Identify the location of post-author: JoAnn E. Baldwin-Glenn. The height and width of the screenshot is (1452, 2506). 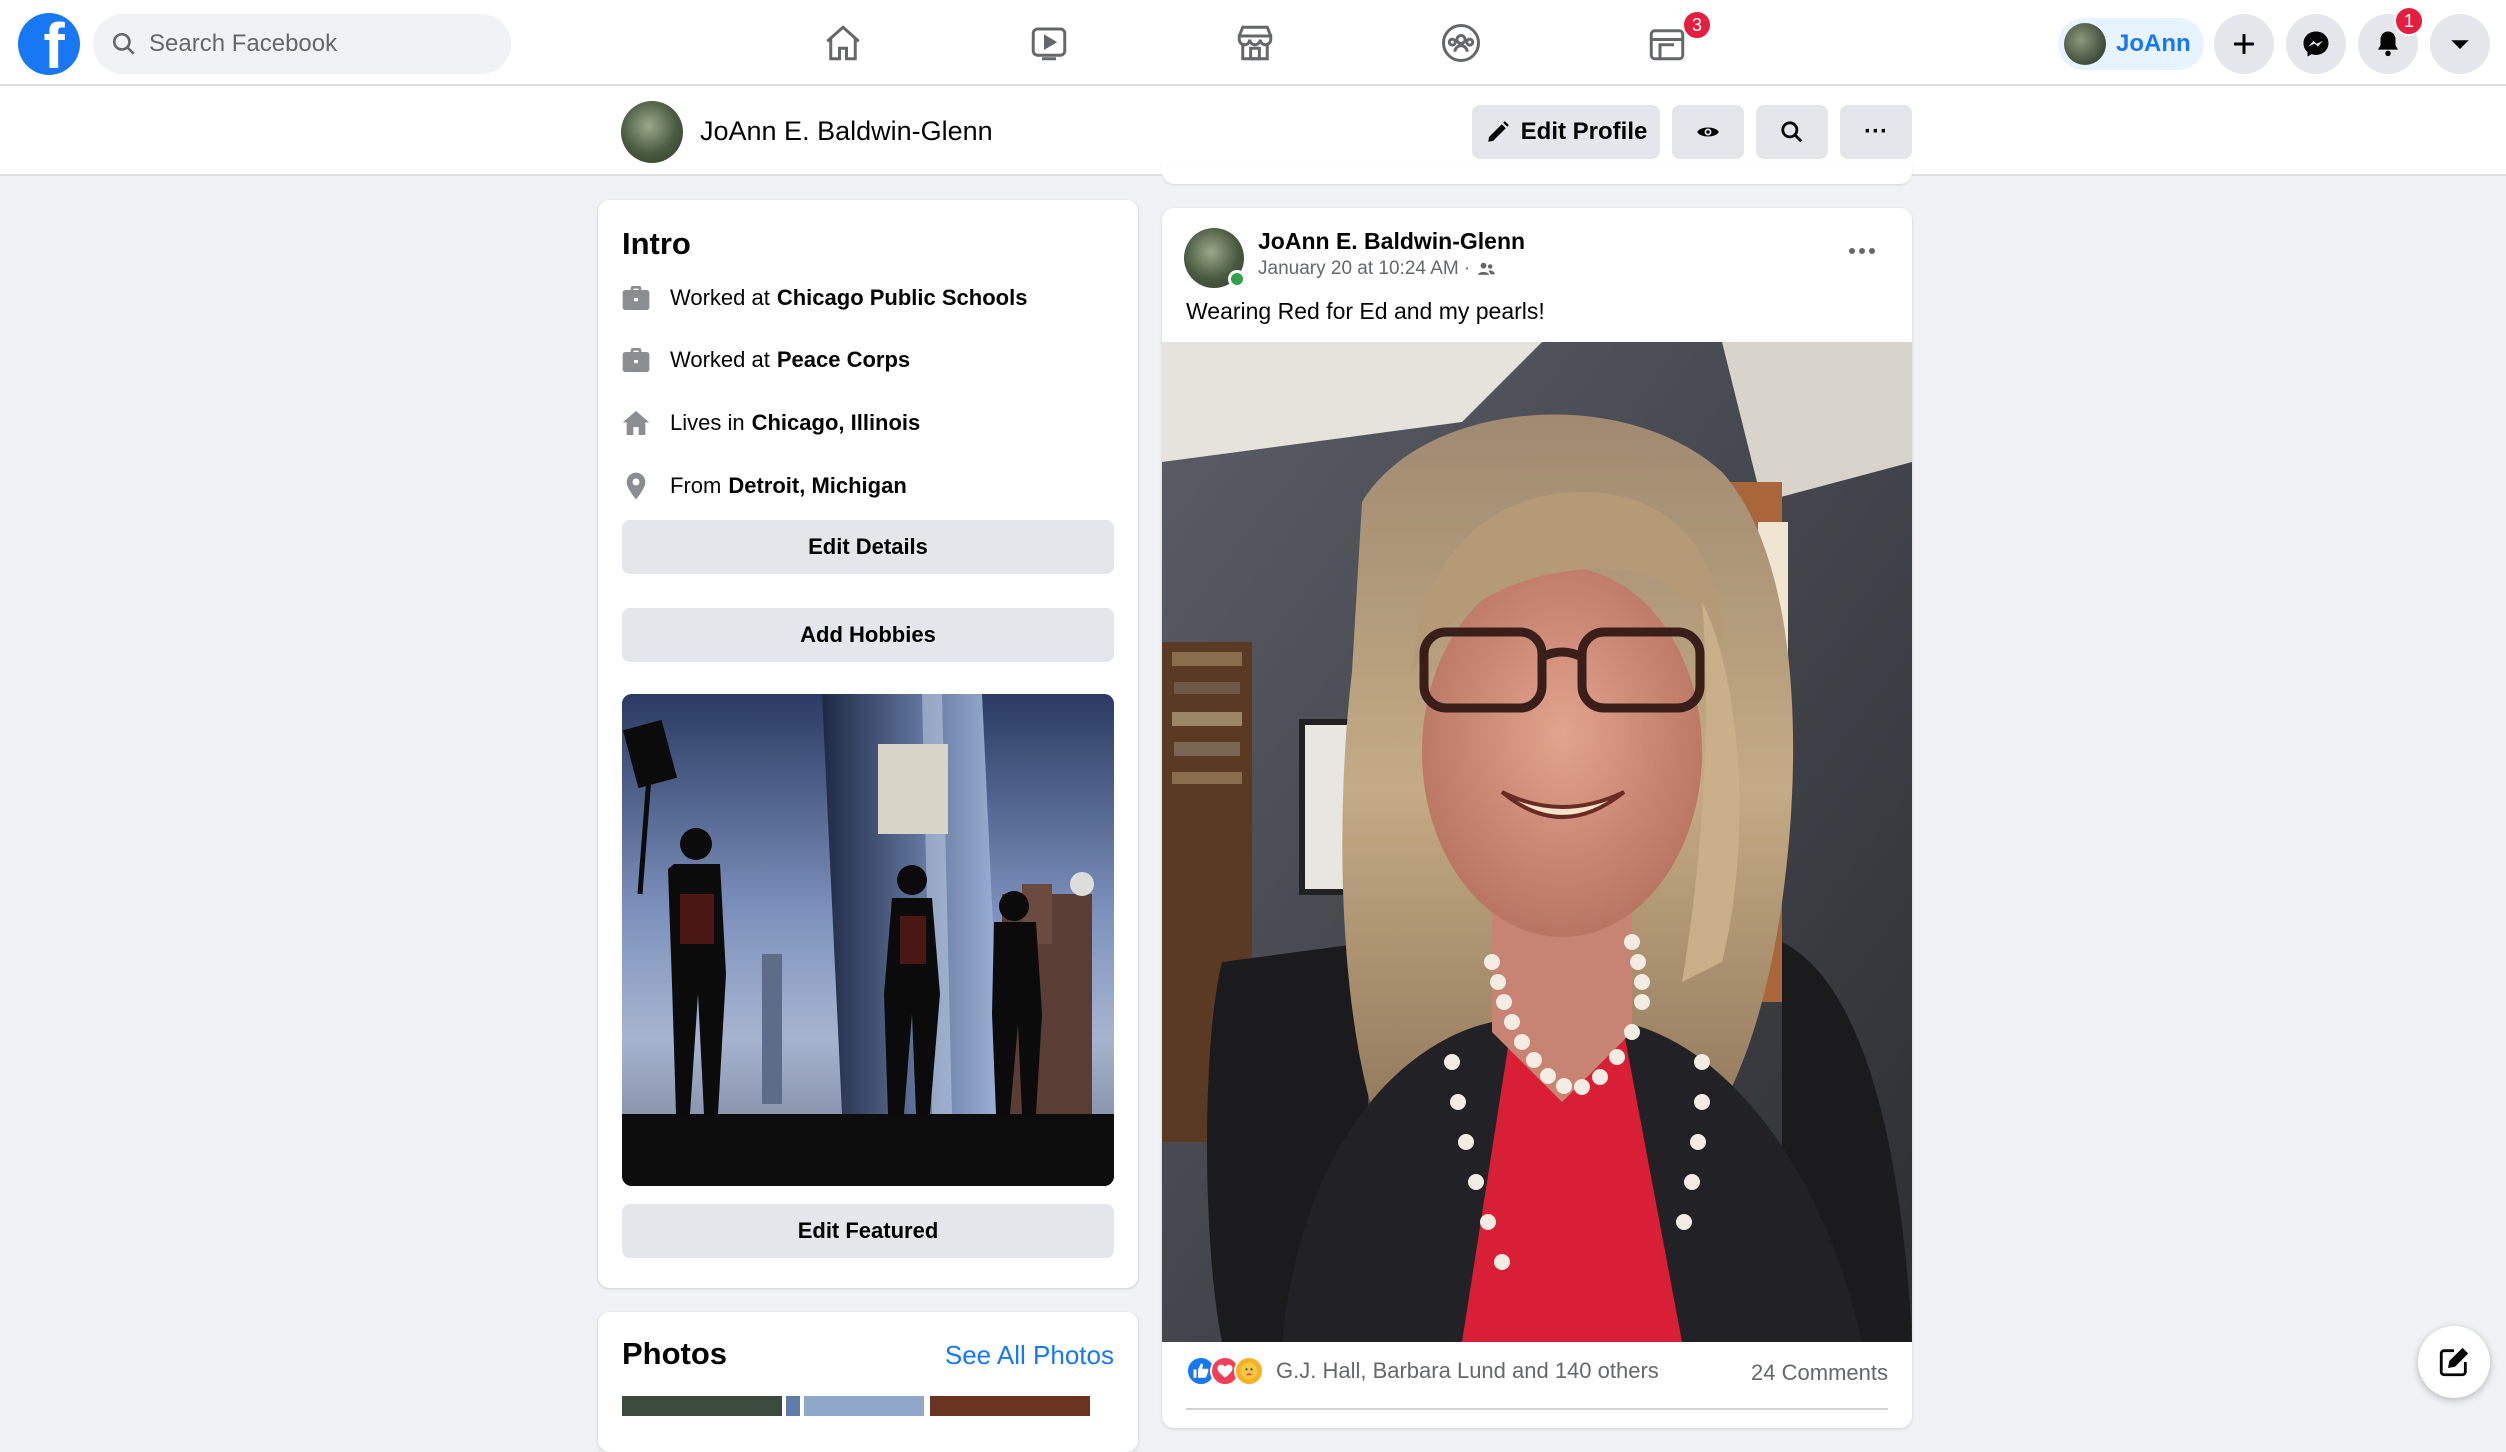
(1391, 241).